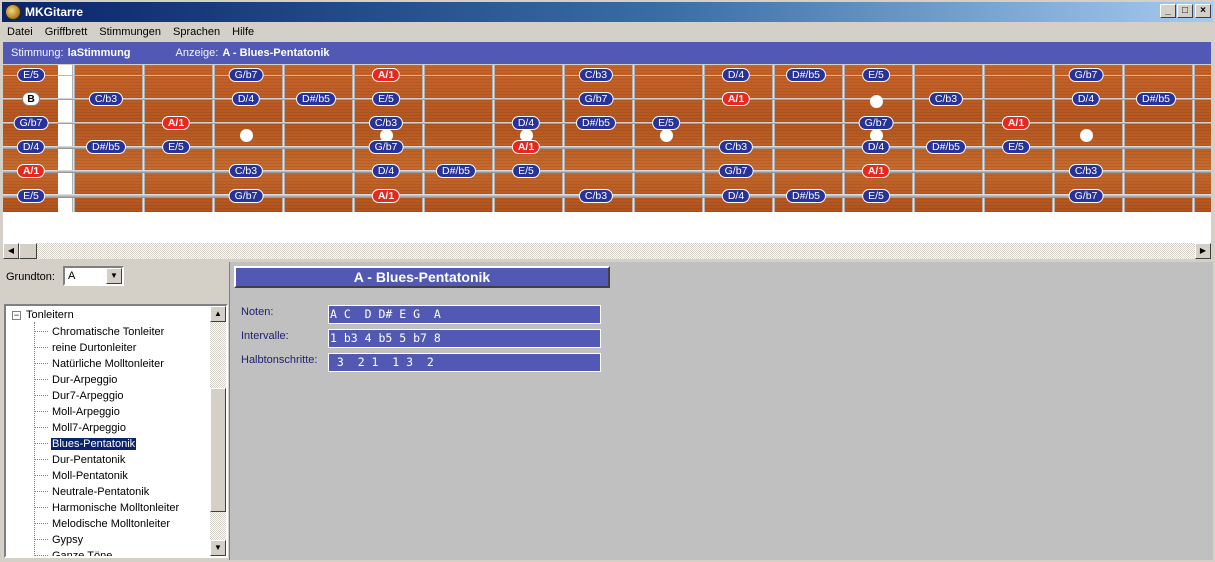 This screenshot has width=1215, height=562. Describe the element at coordinates (107, 507) in the screenshot. I see `tree-item: Harmonische Molltonleiter` at that location.